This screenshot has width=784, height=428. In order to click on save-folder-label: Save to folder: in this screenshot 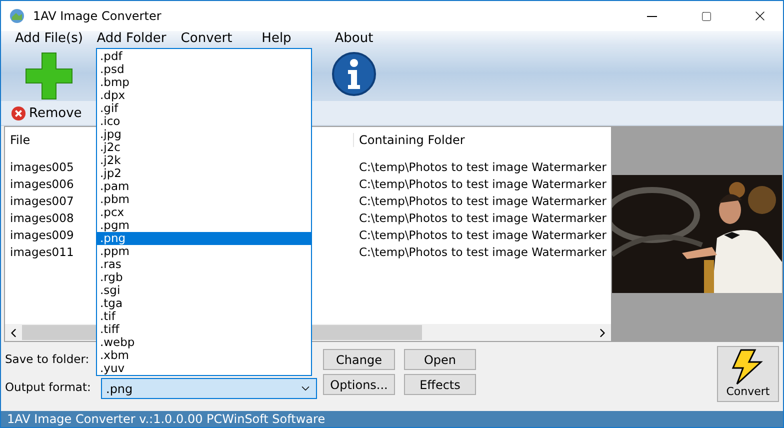, I will do `click(47, 359)`.